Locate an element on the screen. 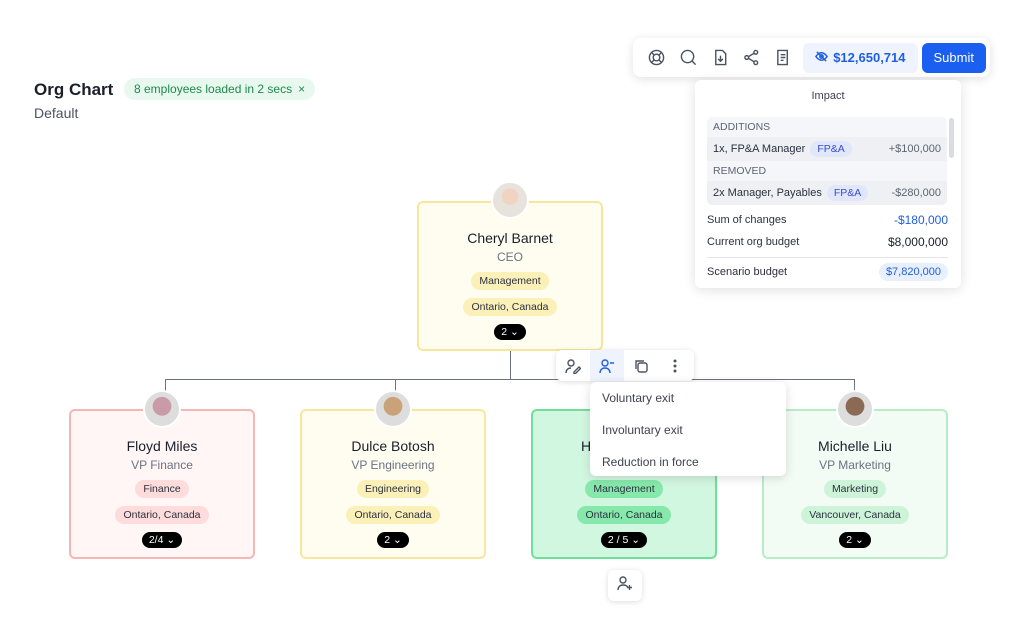 Image resolution: width=1024 pixels, height=640 pixels. reports-count: 2 / 5 is located at coordinates (618, 540).